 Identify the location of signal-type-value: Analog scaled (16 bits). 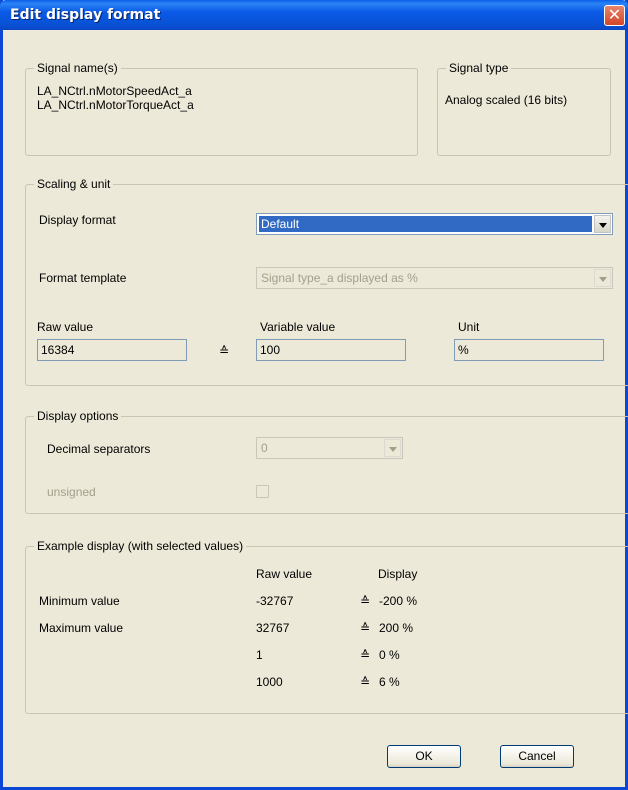
(506, 100).